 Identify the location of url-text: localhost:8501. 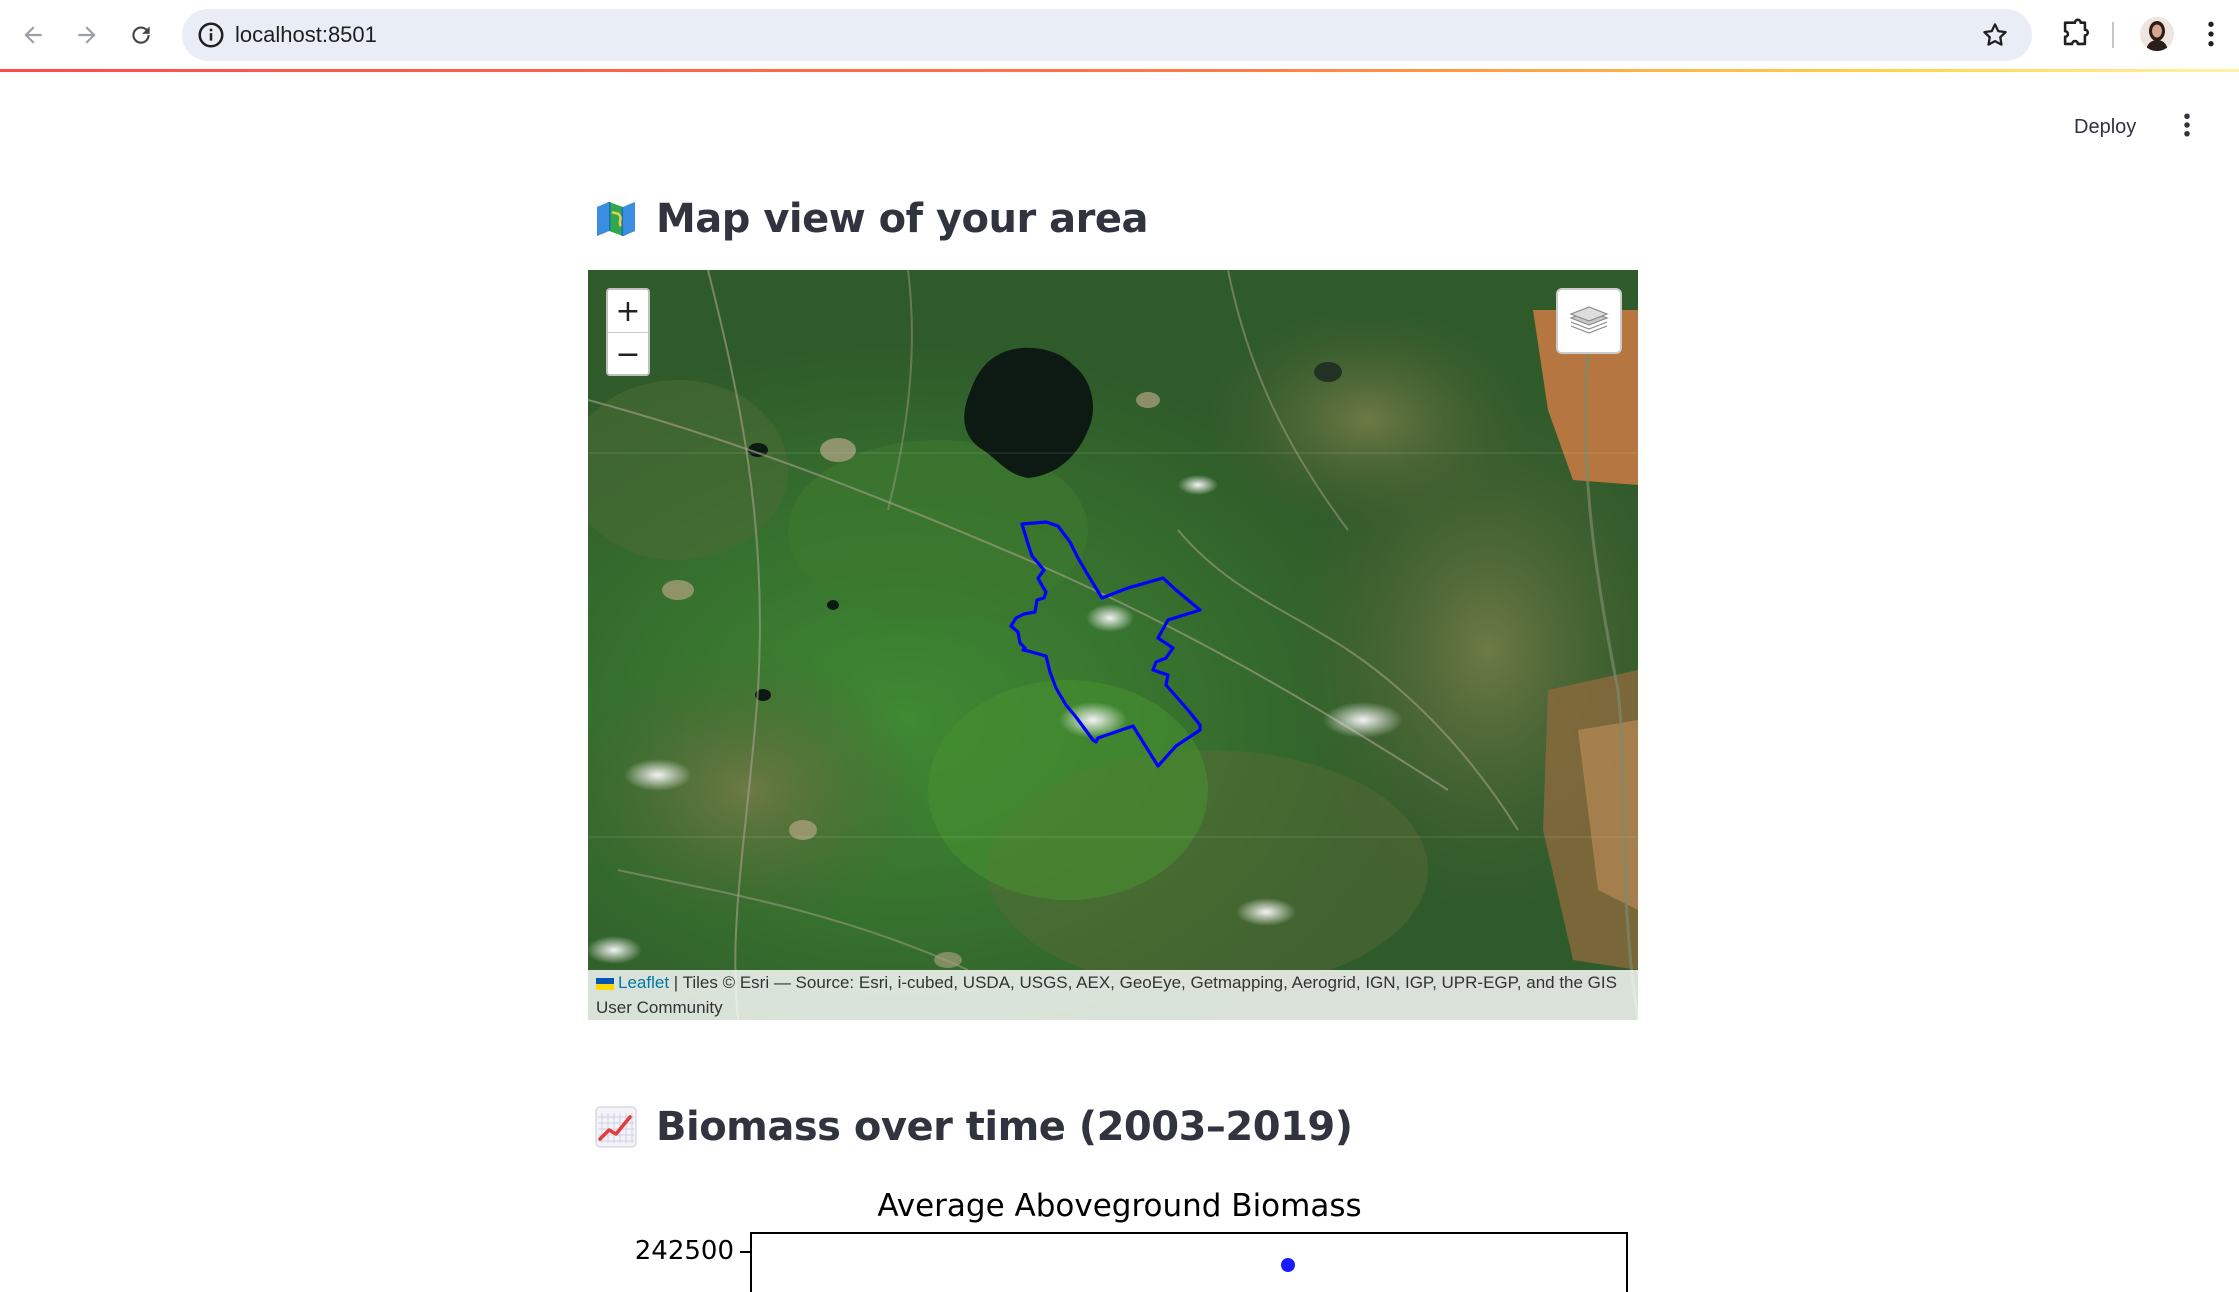
(306, 35).